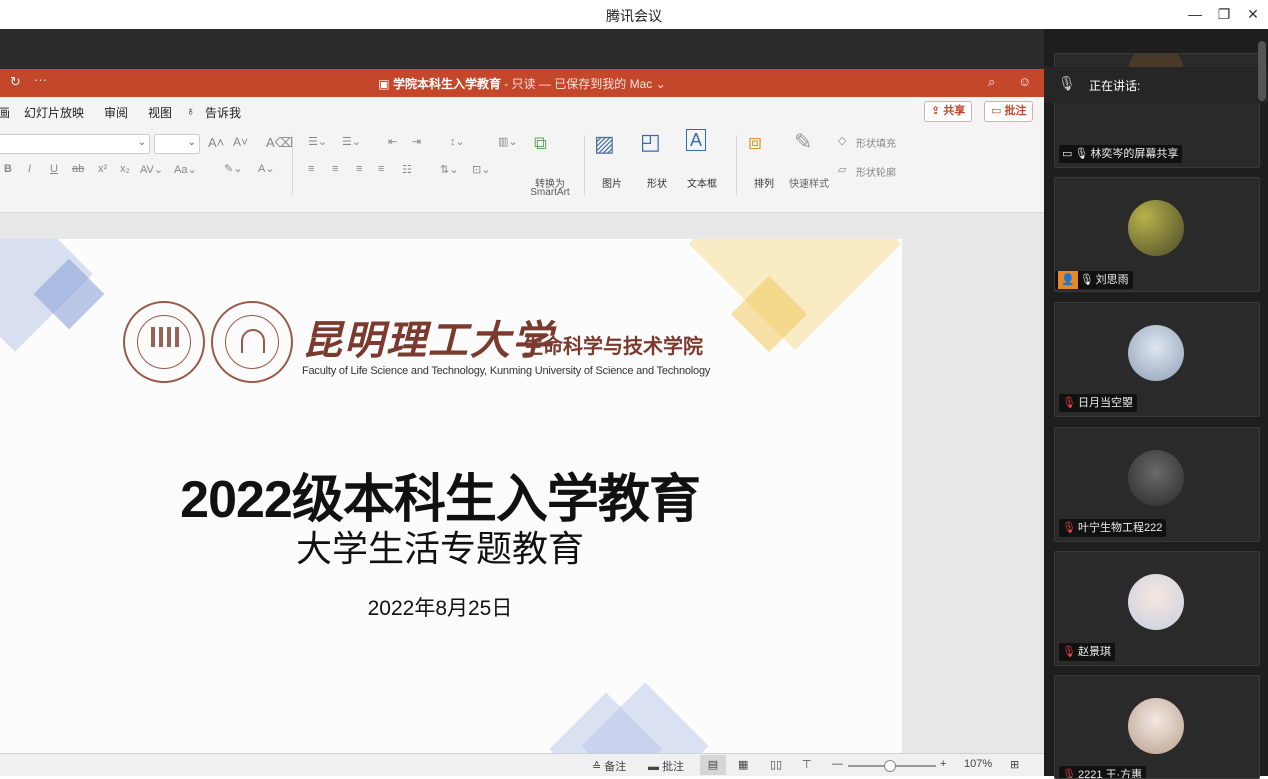  What do you see at coordinates (449, 169) in the screenshot?
I see `text-direction-icon: ⇅⌄` at bounding box center [449, 169].